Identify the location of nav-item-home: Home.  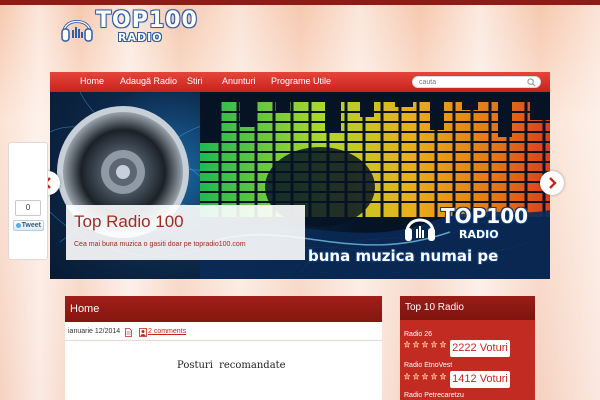
(92, 81).